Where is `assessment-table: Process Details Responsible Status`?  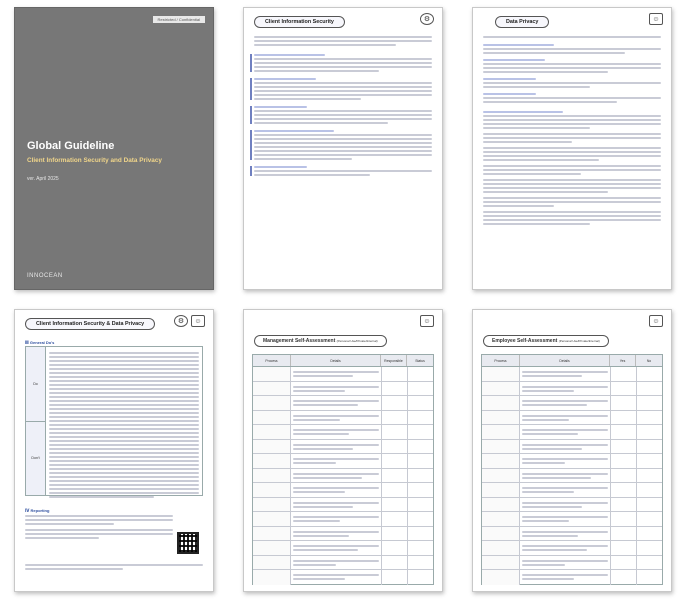
assessment-table: Process Details Responsible Status is located at coordinates (343, 469).